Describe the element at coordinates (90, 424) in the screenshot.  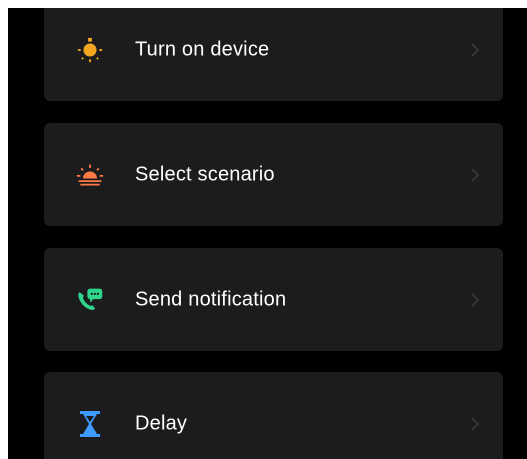
I see `hourglass-icon` at that location.